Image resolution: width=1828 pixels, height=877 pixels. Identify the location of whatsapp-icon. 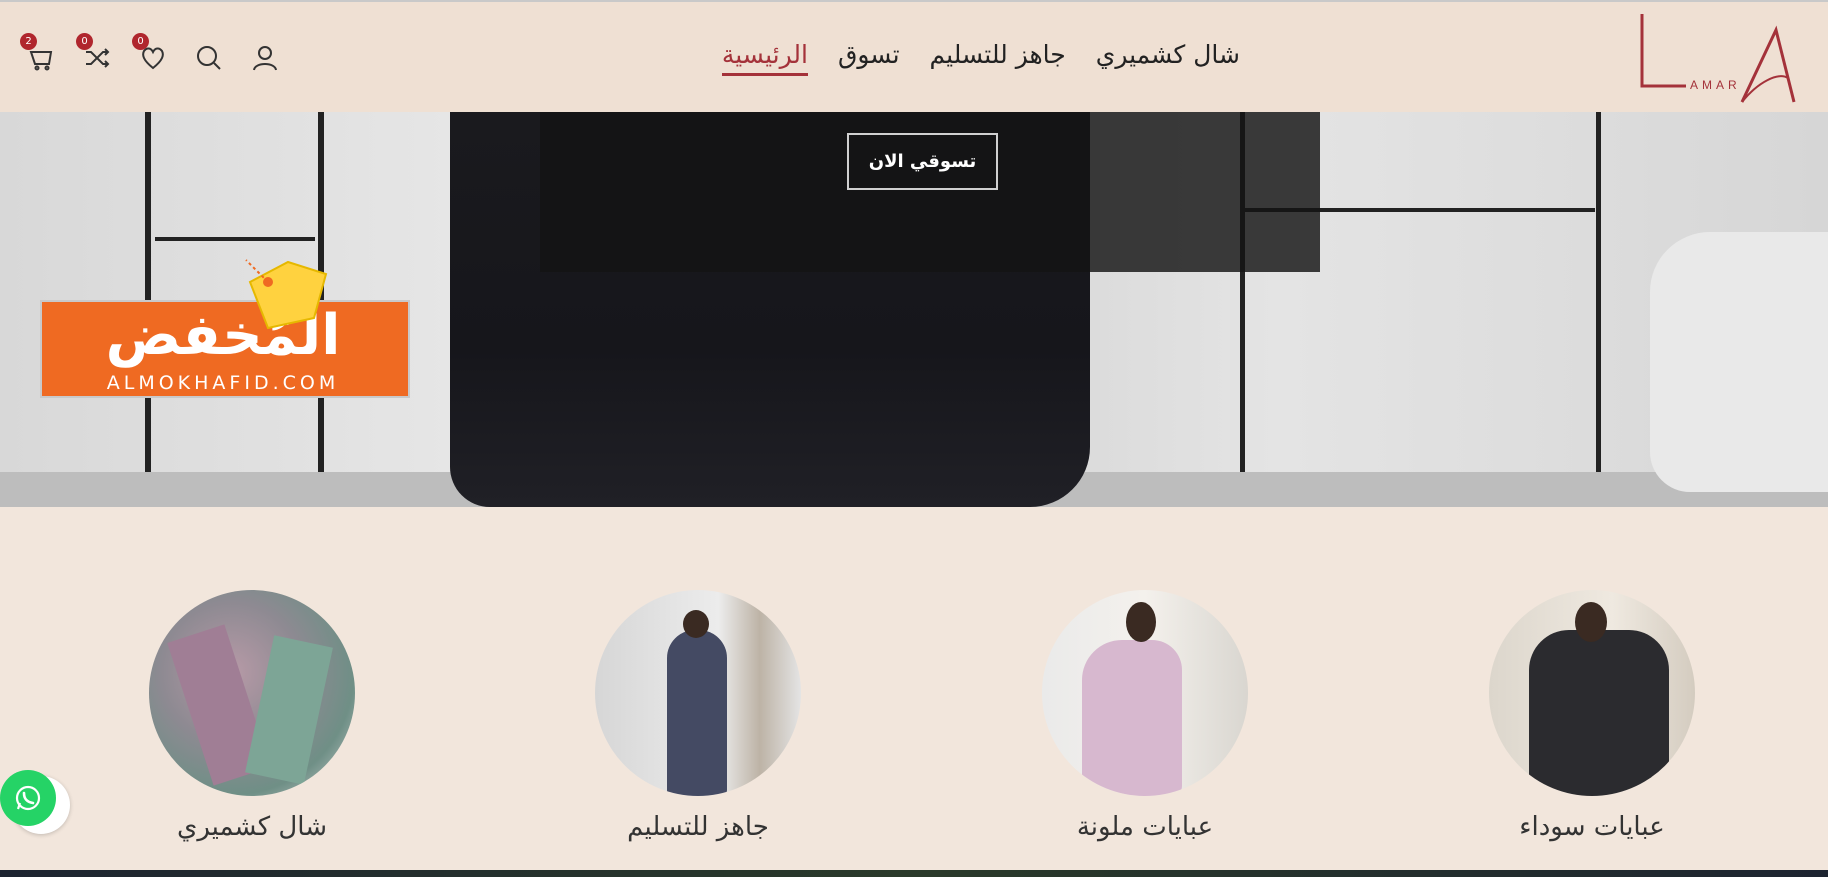
(28, 798).